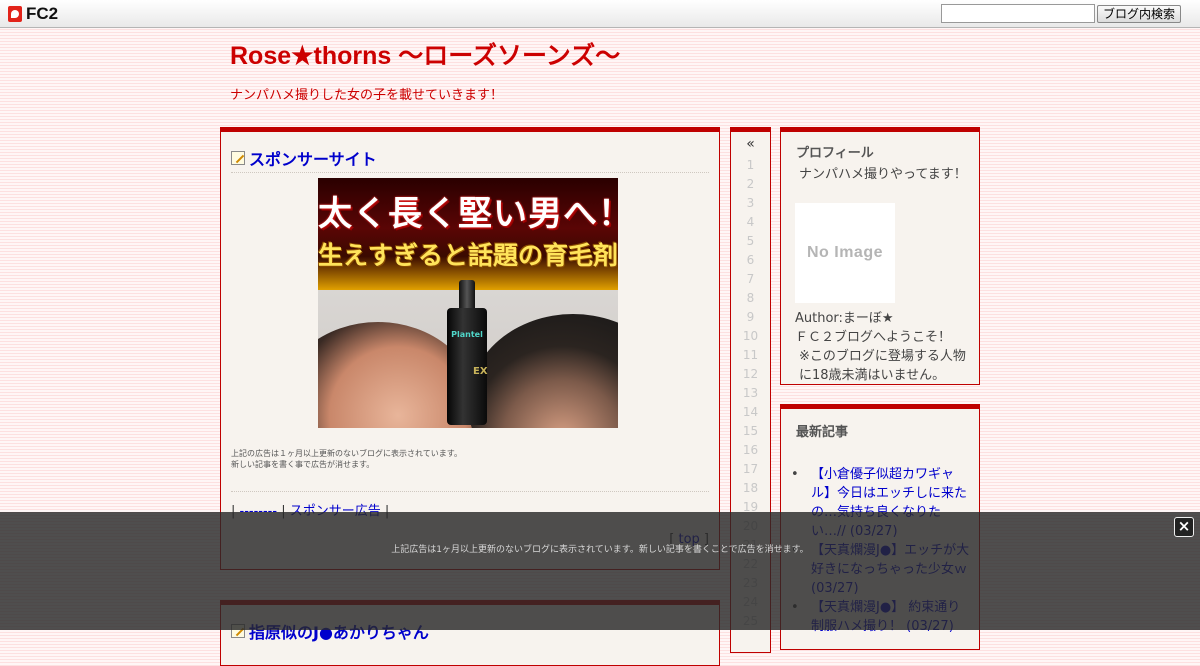 Image resolution: width=1200 pixels, height=666 pixels. Describe the element at coordinates (600, 14) in the screenshot. I see `fc2-header-bar: FC2 ブログ内検索` at that location.